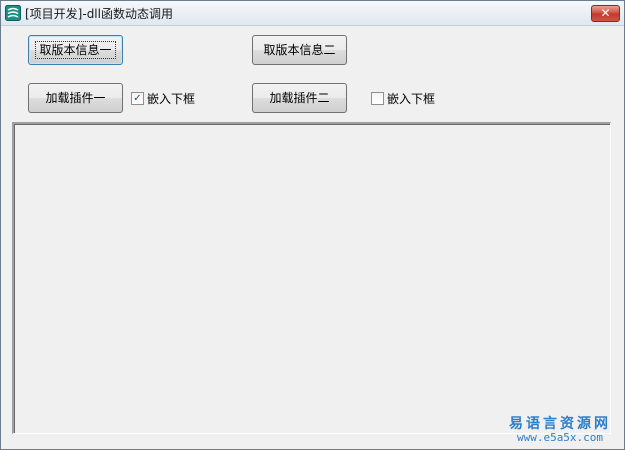  What do you see at coordinates (13, 13) in the screenshot?
I see `app-icon` at bounding box center [13, 13].